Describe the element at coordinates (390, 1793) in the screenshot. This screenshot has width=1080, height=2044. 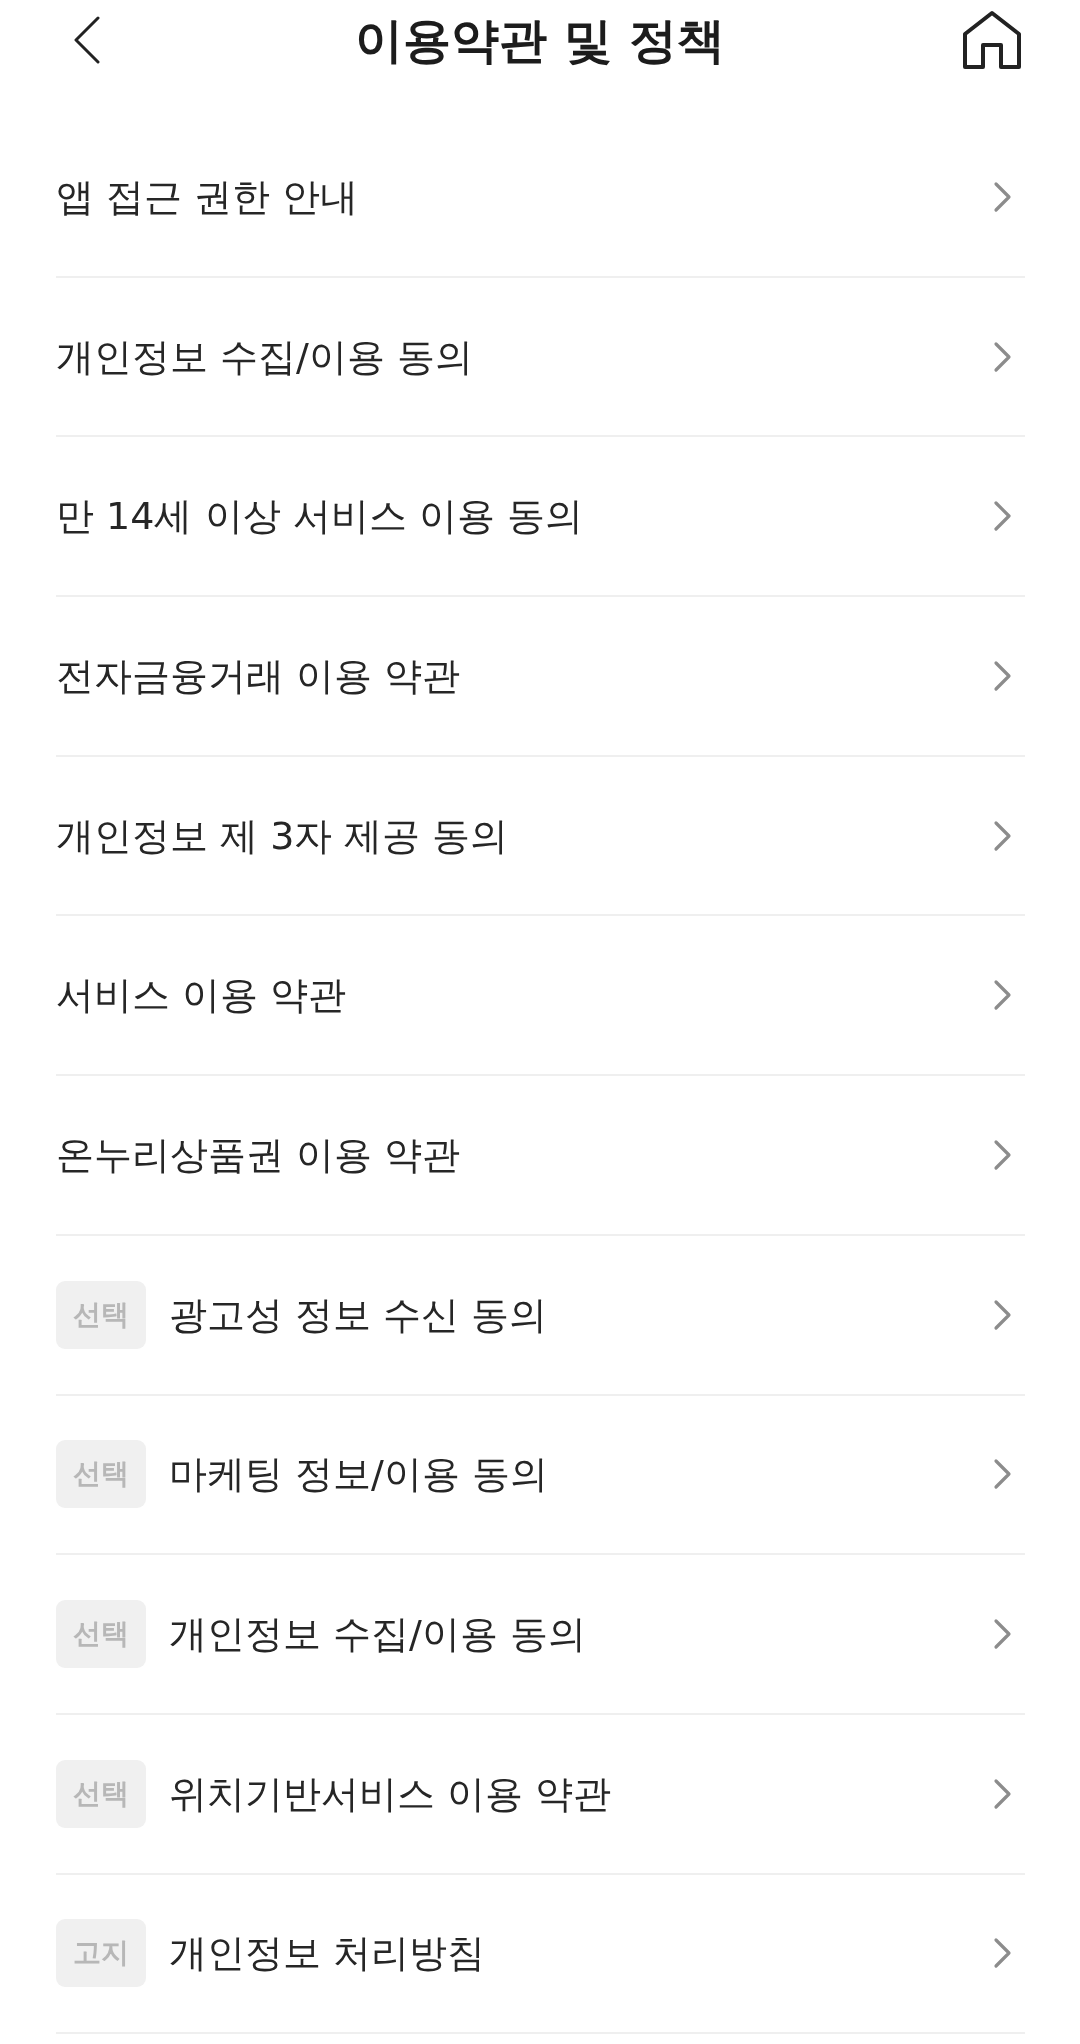
I see `menu-item-label: 위치기반서비스 이용 약관` at that location.